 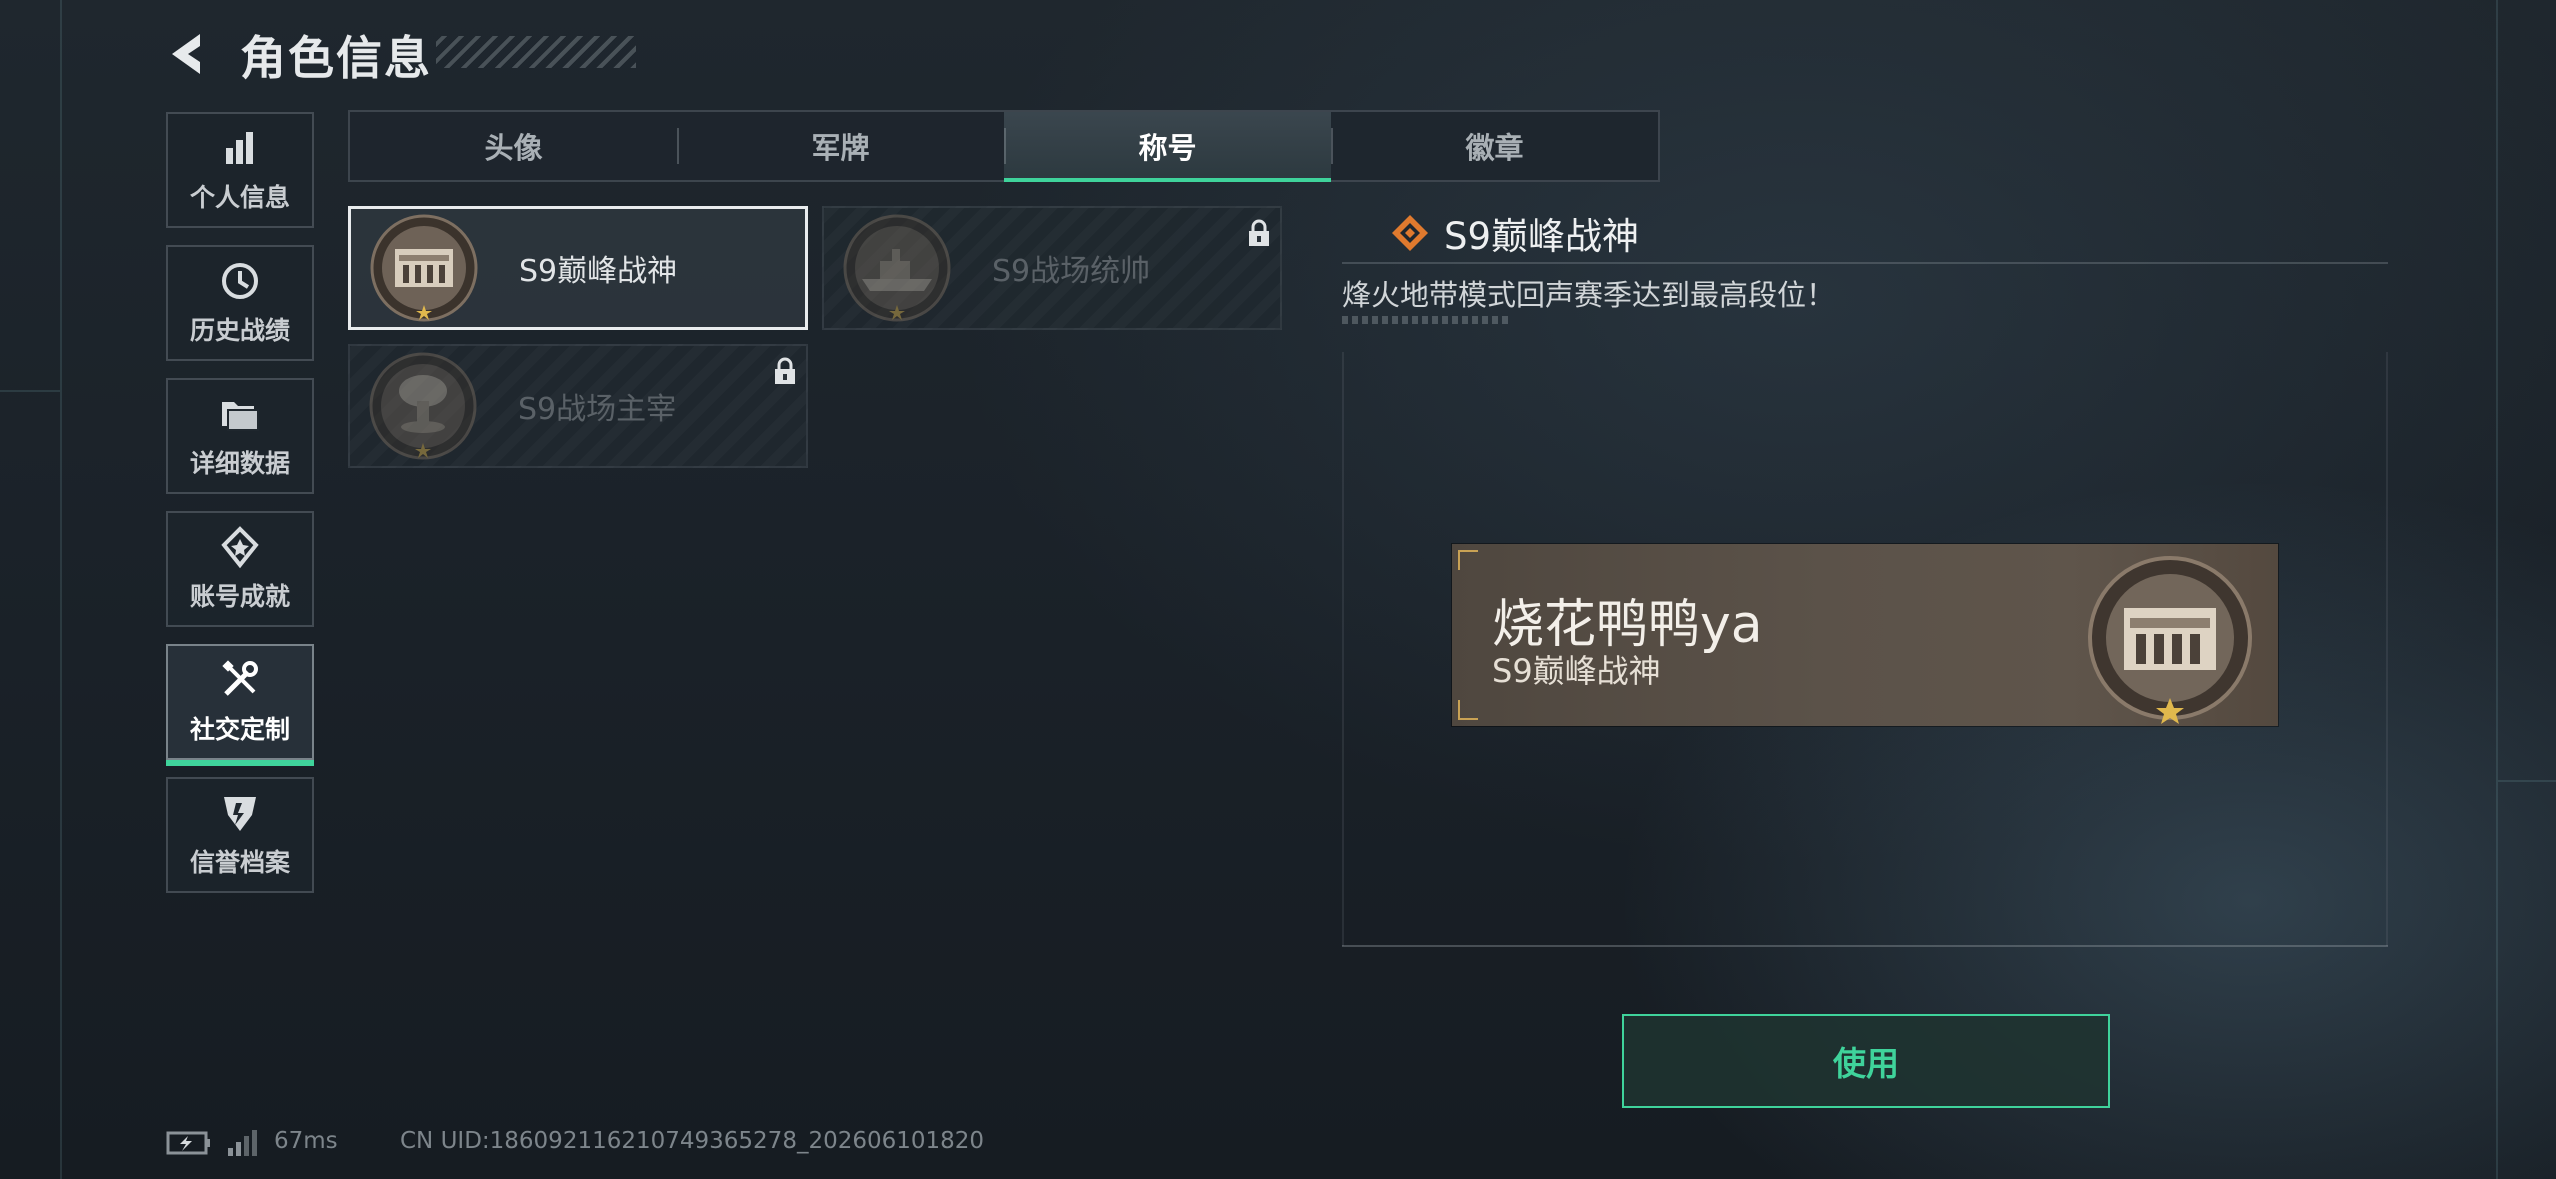 What do you see at coordinates (239, 596) in the screenshot?
I see `sidebar-item-label: 账号成就` at bounding box center [239, 596].